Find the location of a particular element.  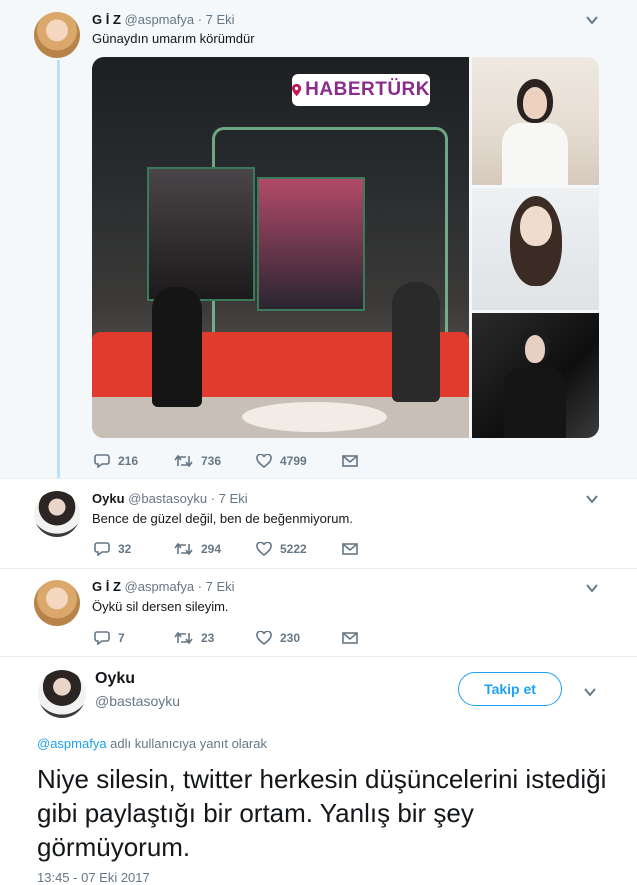

host-figure is located at coordinates (416, 342).